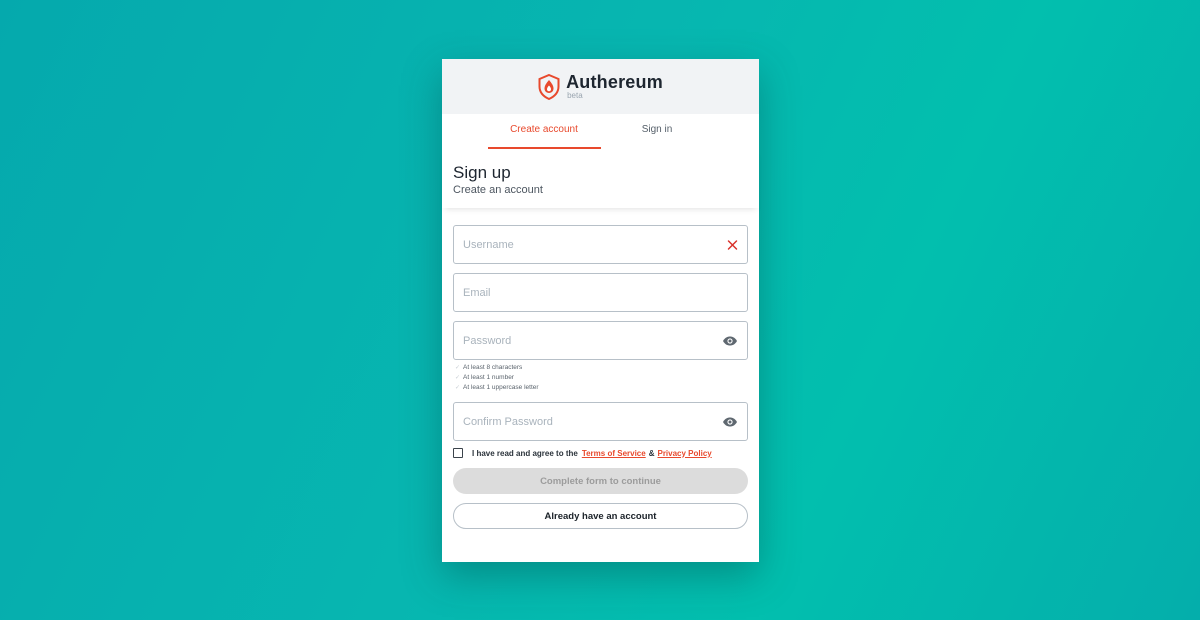 The width and height of the screenshot is (1200, 620). I want to click on page-subtitle: Create an account, so click(498, 190).